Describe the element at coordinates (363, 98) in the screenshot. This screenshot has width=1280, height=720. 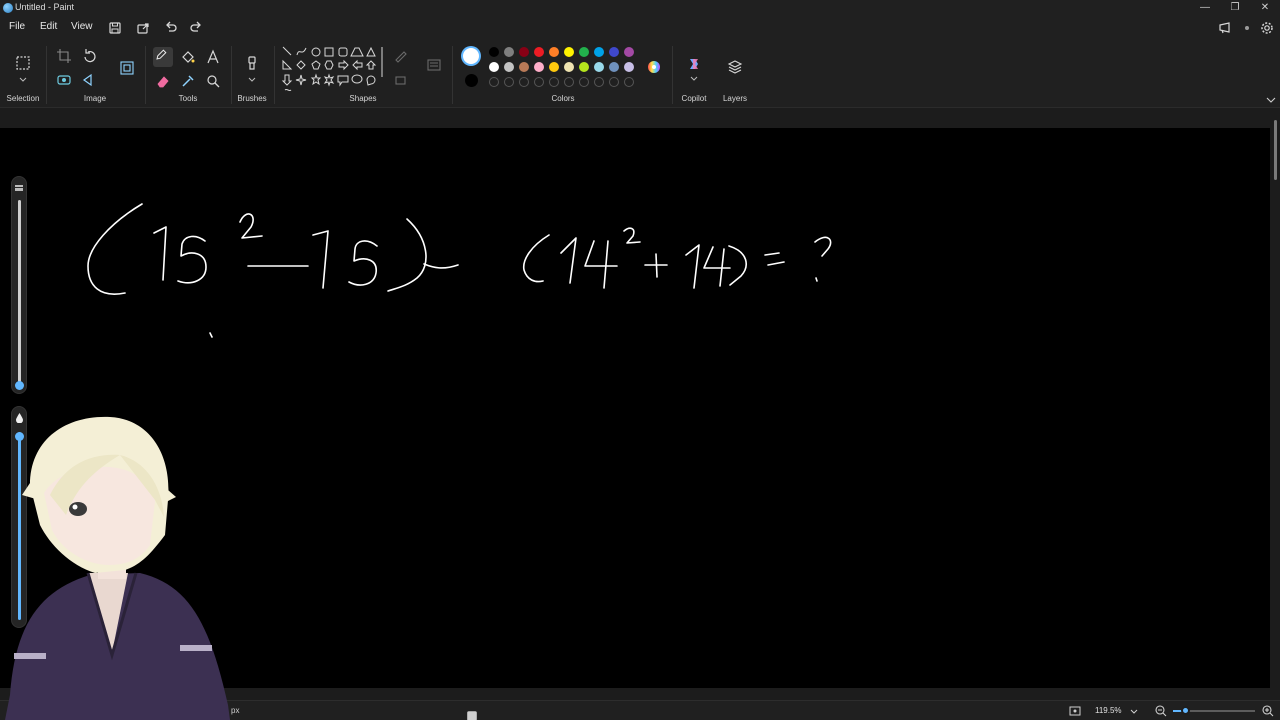
I see `group-label-shapes: Shapes` at that location.